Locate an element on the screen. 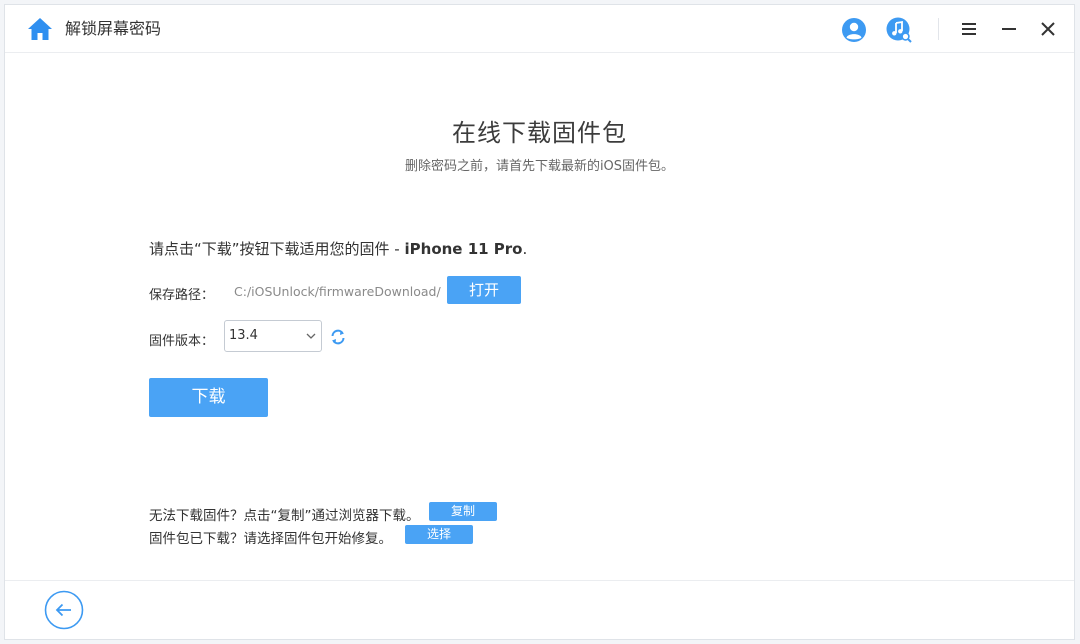  select-help-text: 固件包已下载？请选择固件包开始修复。 is located at coordinates (270, 539).